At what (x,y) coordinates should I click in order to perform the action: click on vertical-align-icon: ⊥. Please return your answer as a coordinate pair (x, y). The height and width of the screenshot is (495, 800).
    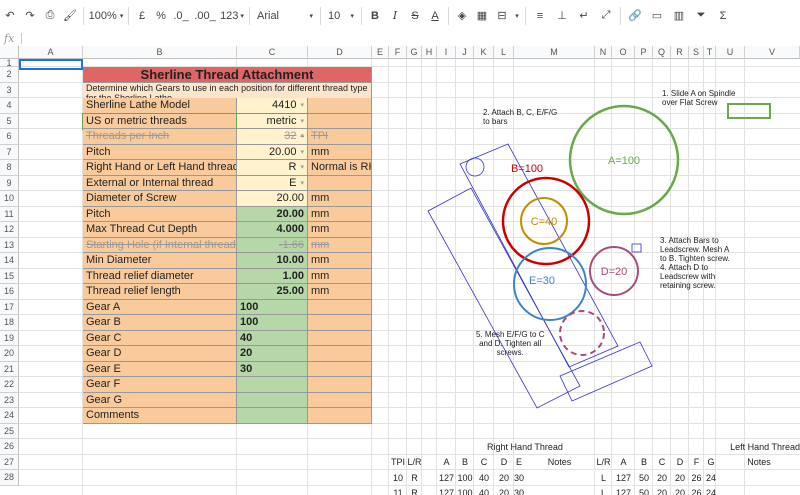
    Looking at the image, I should click on (562, 15).